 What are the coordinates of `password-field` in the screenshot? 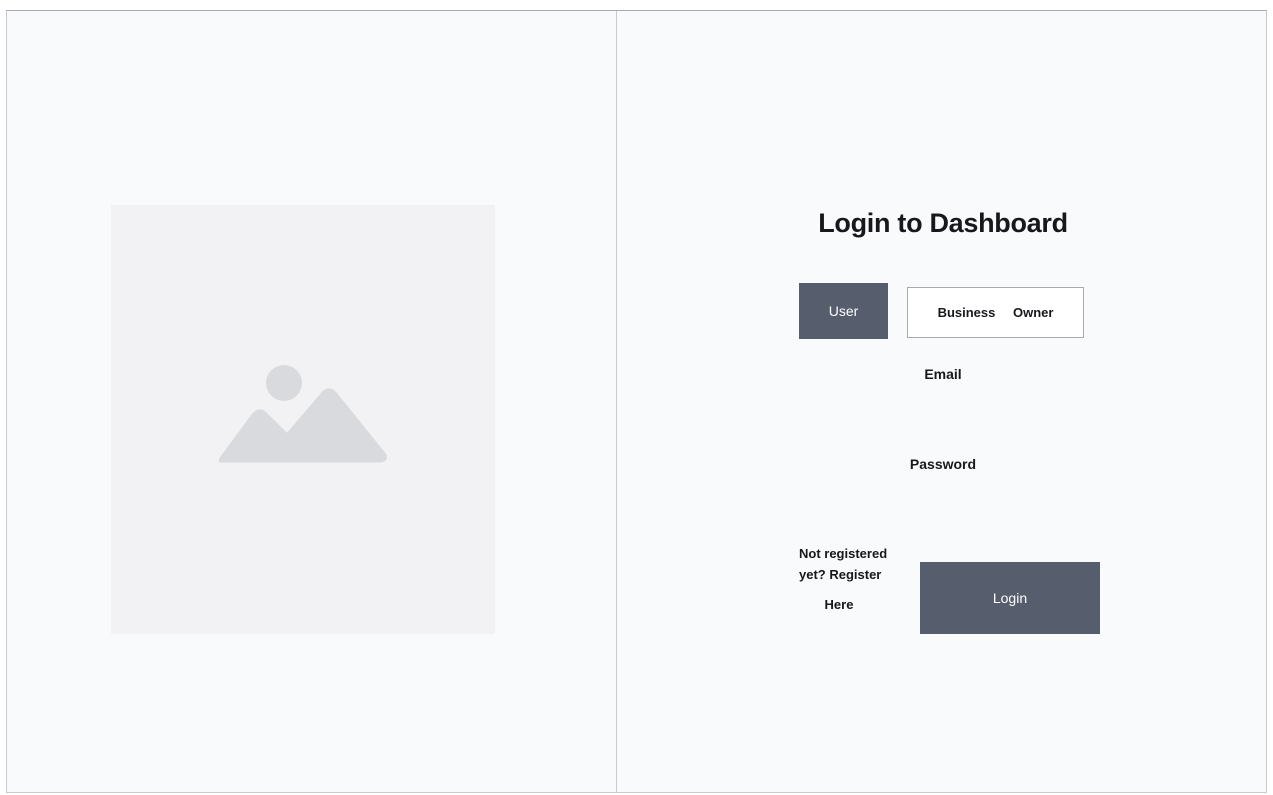 It's located at (943, 499).